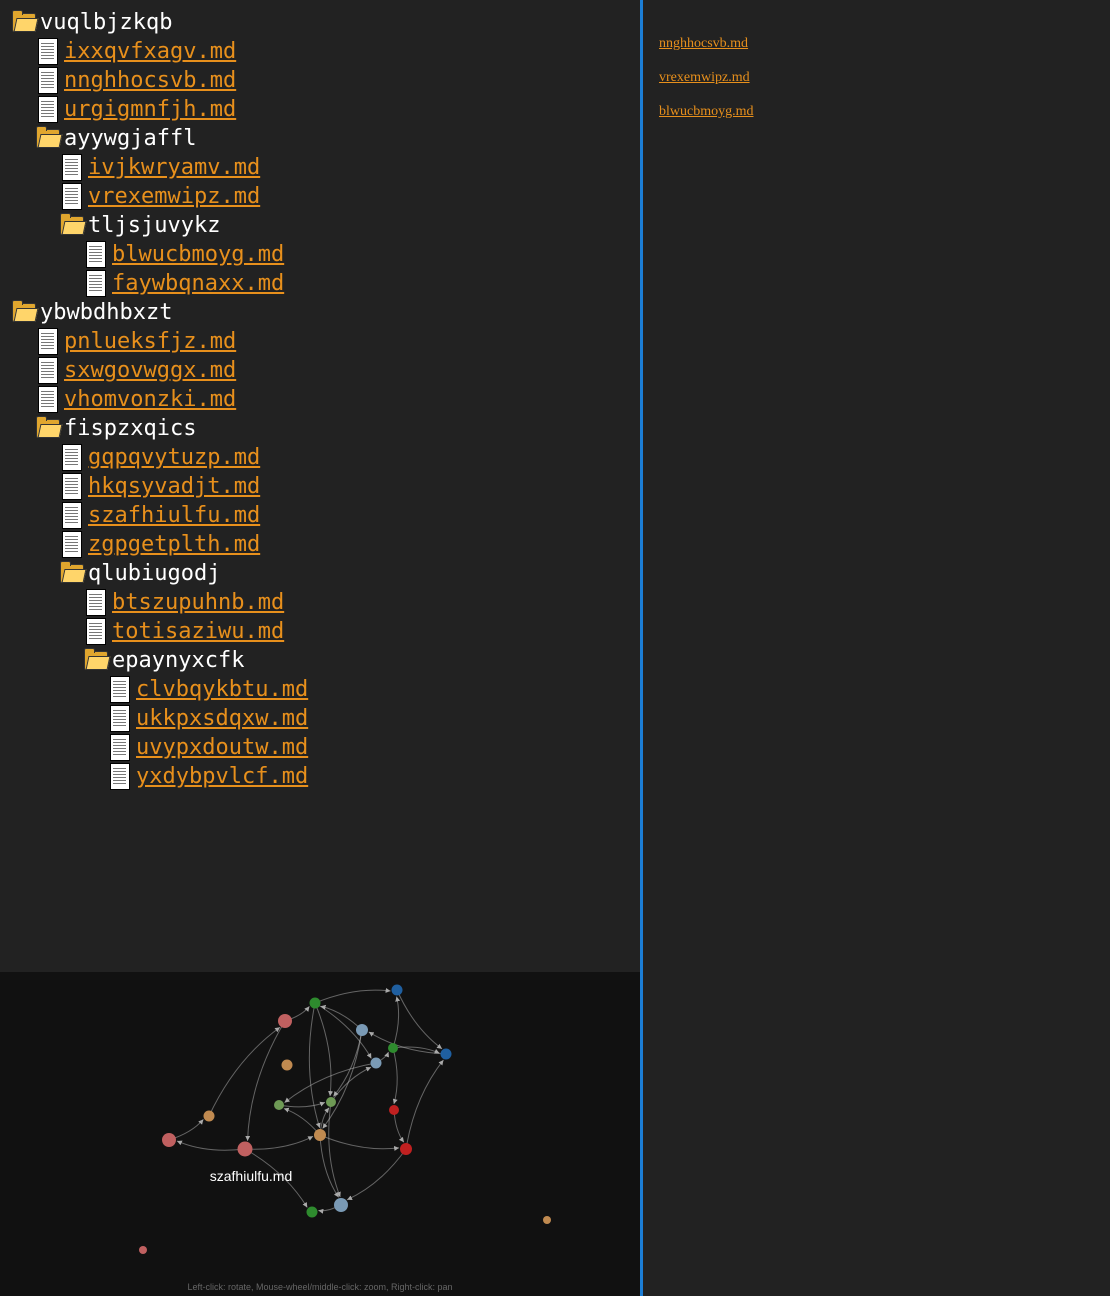  I want to click on tree-file: ukkpxsdqxw.md, so click(320, 718).